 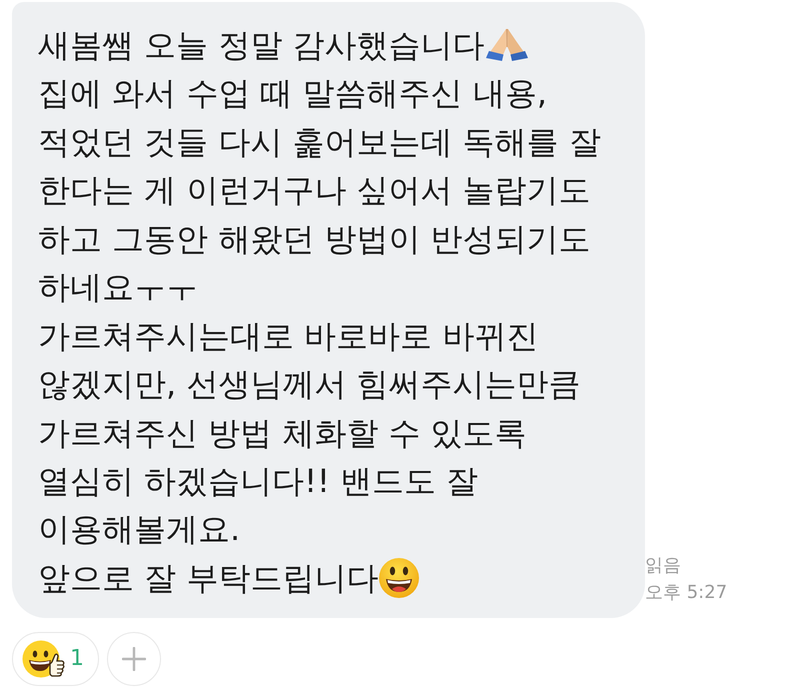 I want to click on message-text-line: 한다는 게 이런거구나 싶어서 놀랍기도, so click(x=314, y=191).